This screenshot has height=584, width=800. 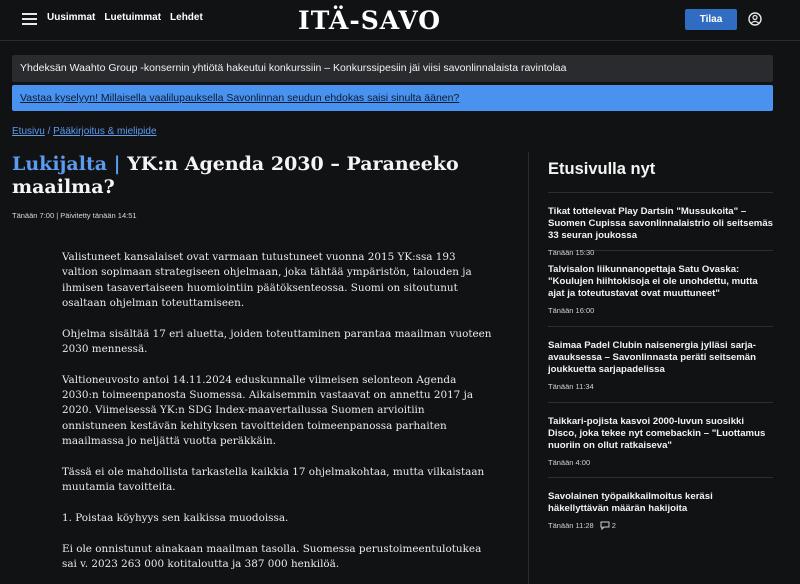 What do you see at coordinates (571, 386) in the screenshot?
I see `timestamp: Tänään 11:34` at bounding box center [571, 386].